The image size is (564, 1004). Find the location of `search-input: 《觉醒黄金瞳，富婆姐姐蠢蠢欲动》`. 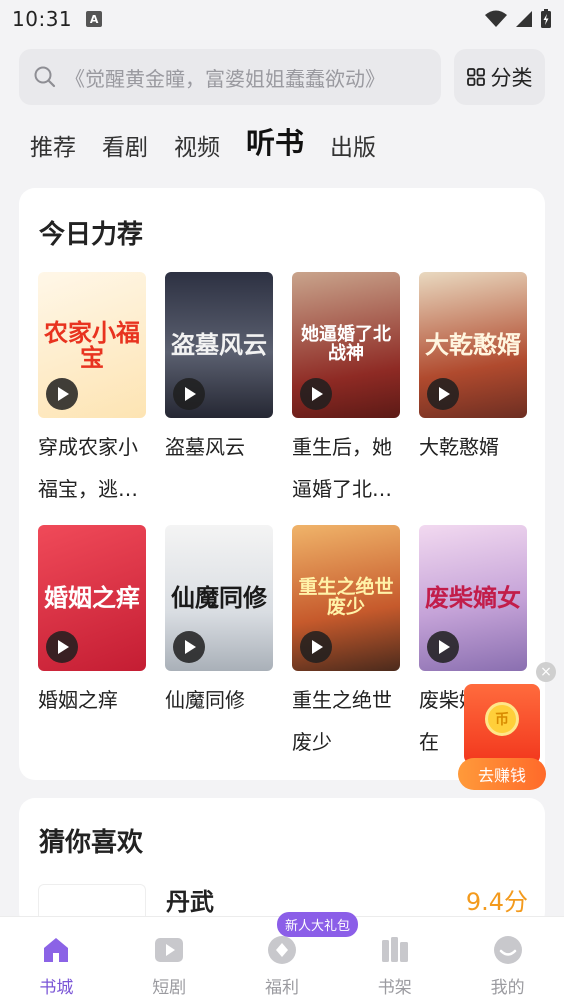

search-input: 《觉醒黄金瞳，富婆姐姐蠢蠢欲动》 is located at coordinates (230, 77).